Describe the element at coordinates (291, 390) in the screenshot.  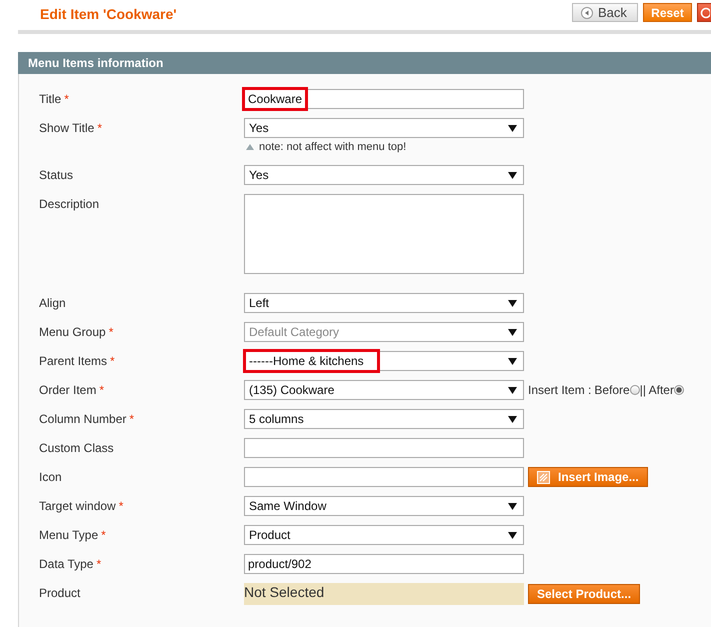
I see `dropdown-value: (135) Cookware` at that location.